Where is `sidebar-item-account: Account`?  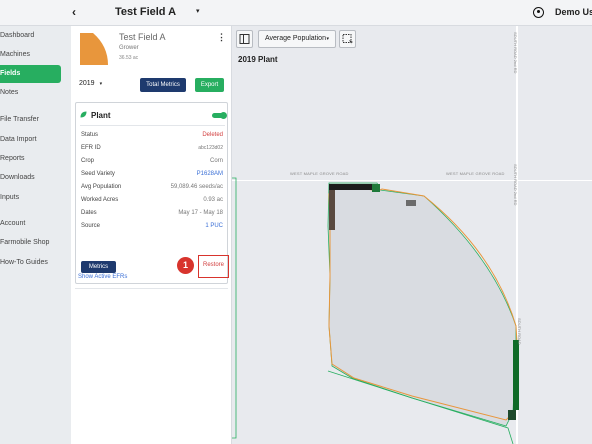
sidebar-item-account: Account is located at coordinates (30, 224).